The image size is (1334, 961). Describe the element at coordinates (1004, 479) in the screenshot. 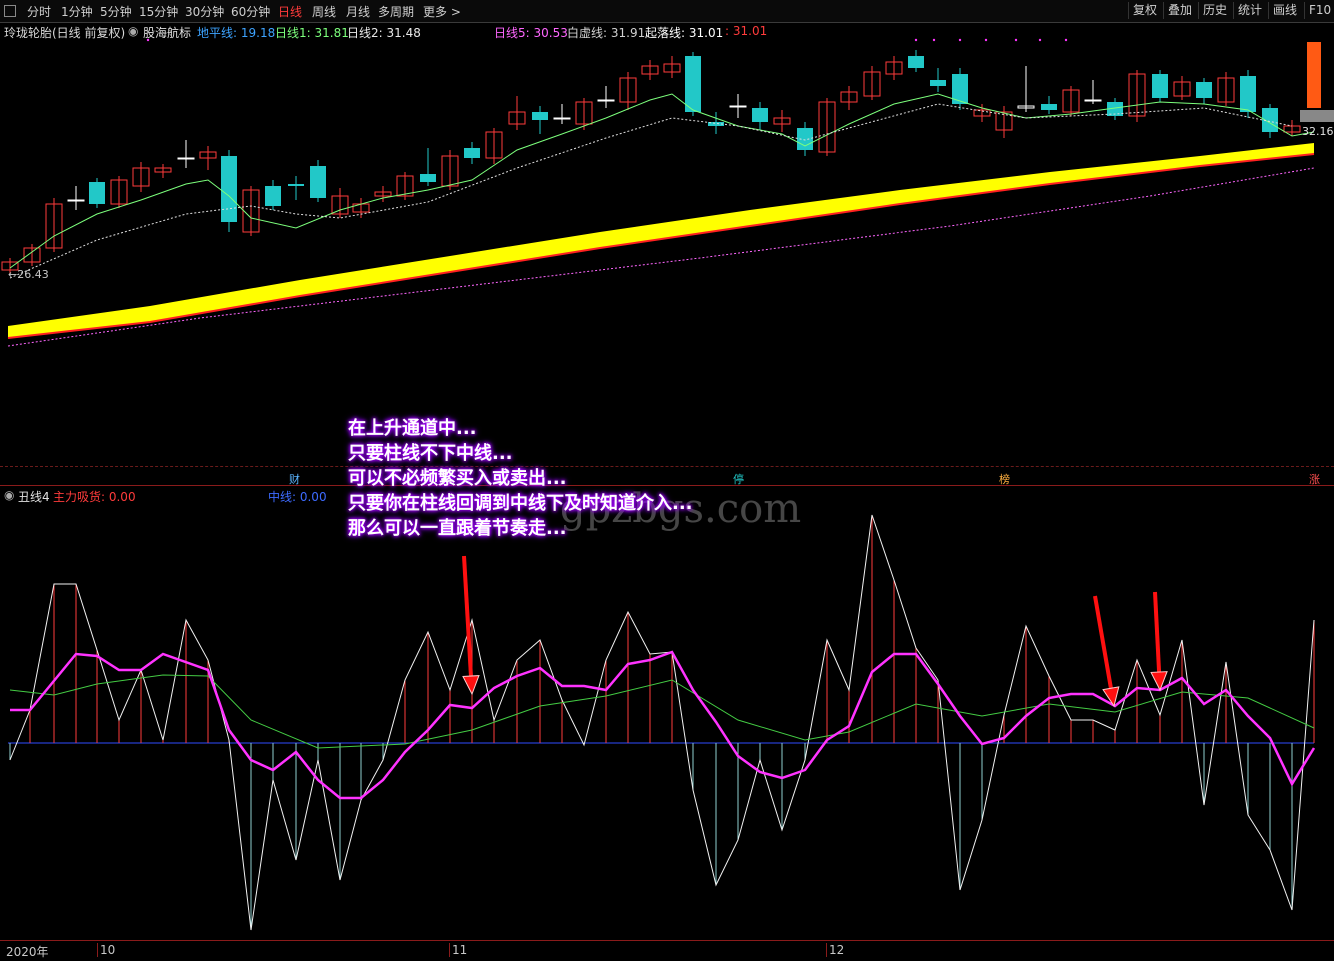

I see `event-marker-bang: 榜` at that location.